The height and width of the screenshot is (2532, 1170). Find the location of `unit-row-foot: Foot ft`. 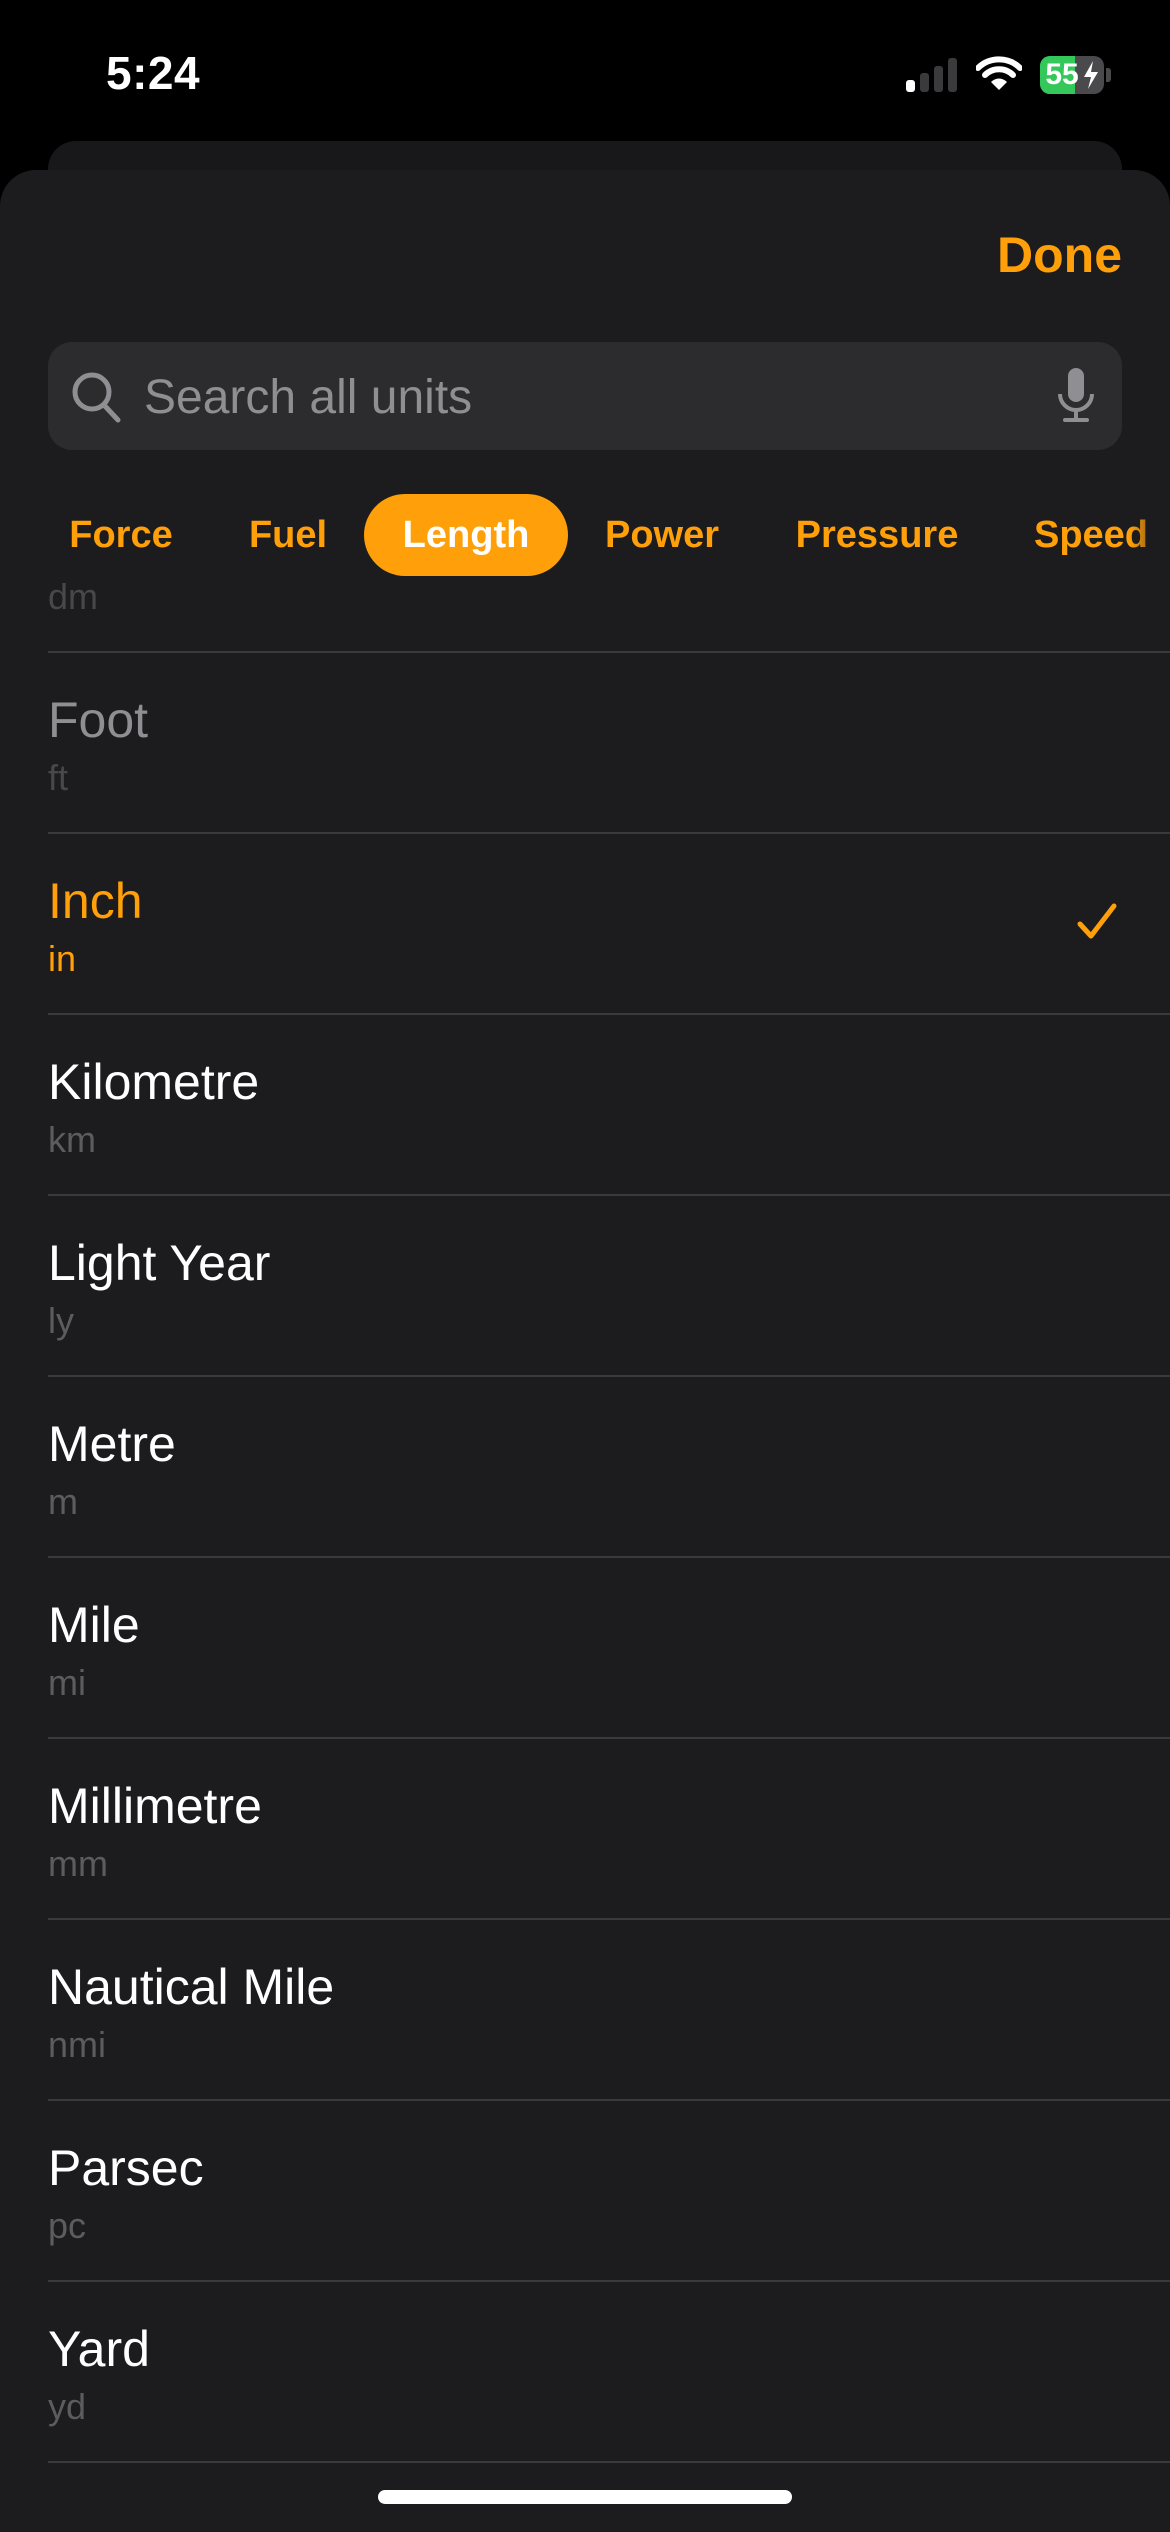

unit-row-foot: Foot ft is located at coordinates (609, 743).